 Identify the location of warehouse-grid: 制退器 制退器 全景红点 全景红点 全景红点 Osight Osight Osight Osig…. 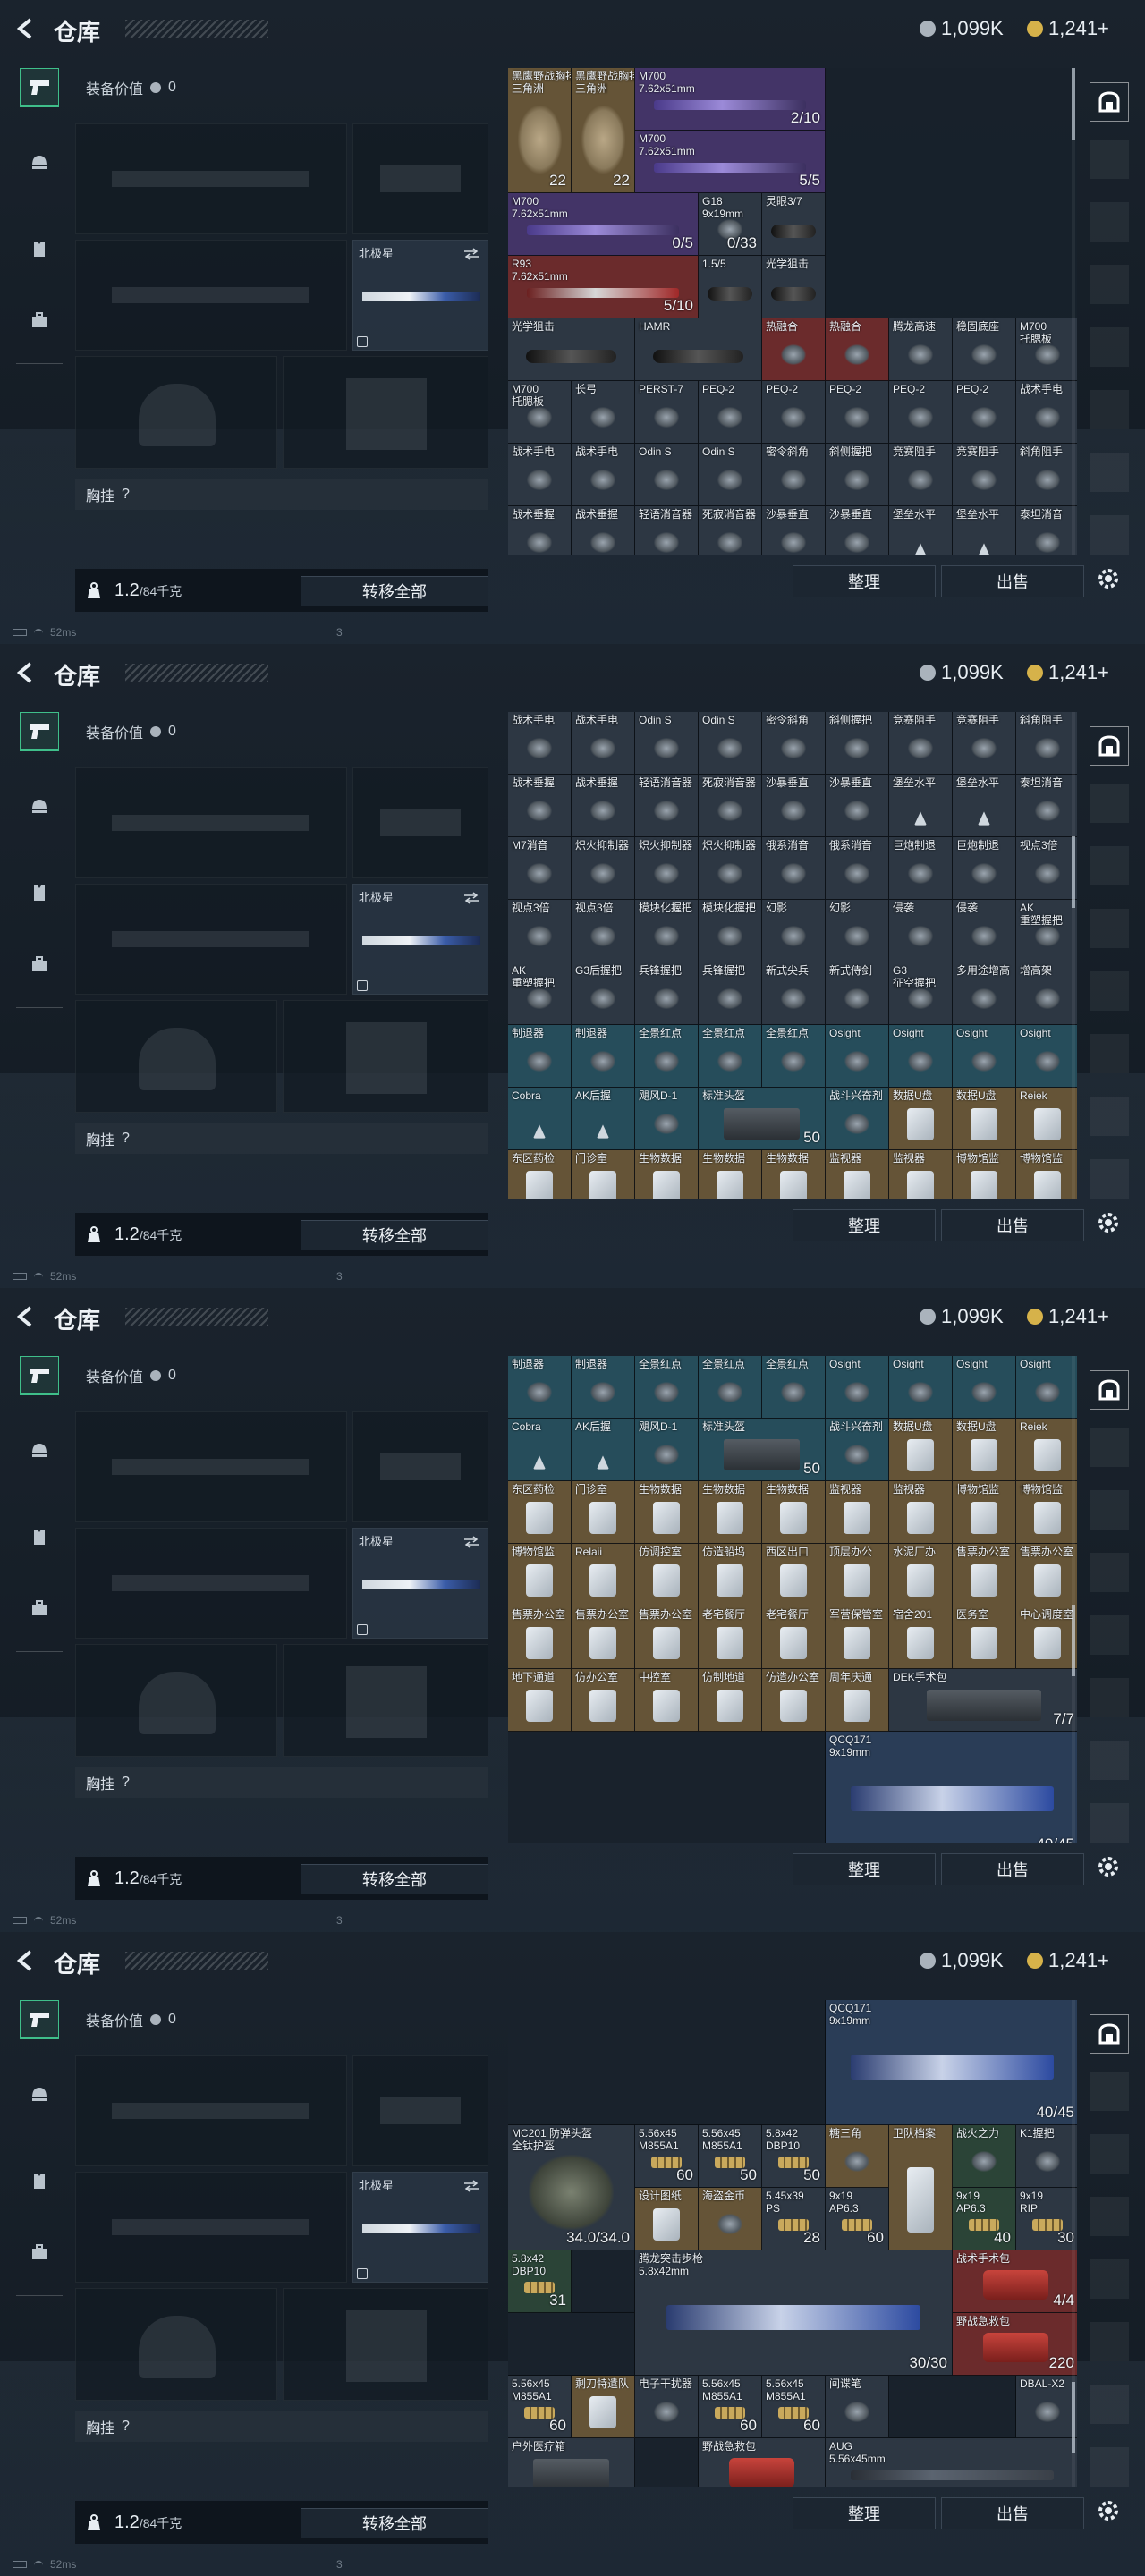
(792, 1599).